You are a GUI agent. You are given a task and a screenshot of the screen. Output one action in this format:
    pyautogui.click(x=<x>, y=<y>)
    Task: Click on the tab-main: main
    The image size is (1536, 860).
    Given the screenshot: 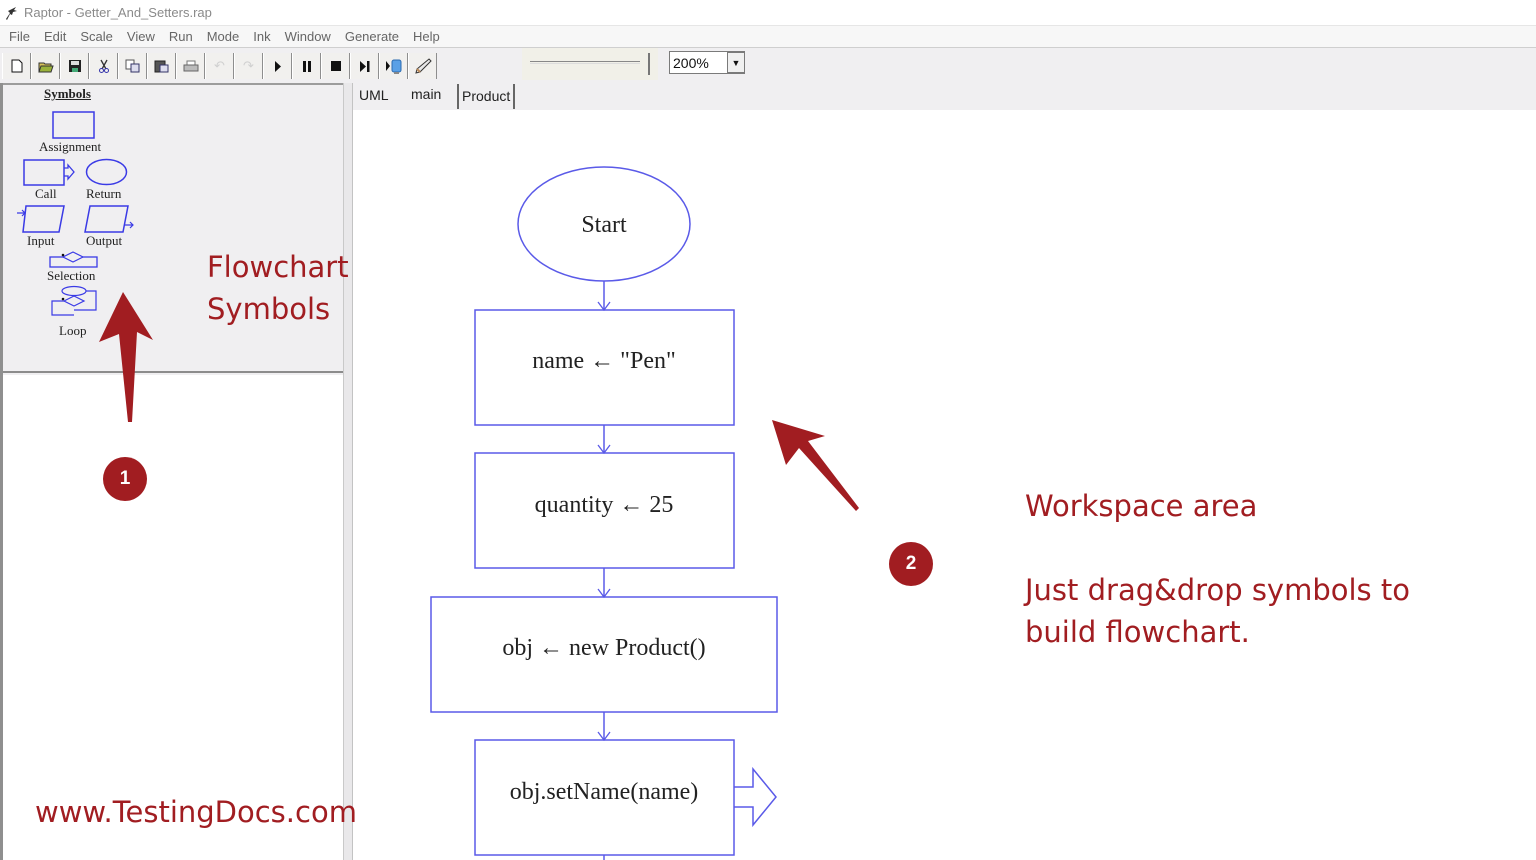 What is the action you would take?
    pyautogui.click(x=426, y=94)
    